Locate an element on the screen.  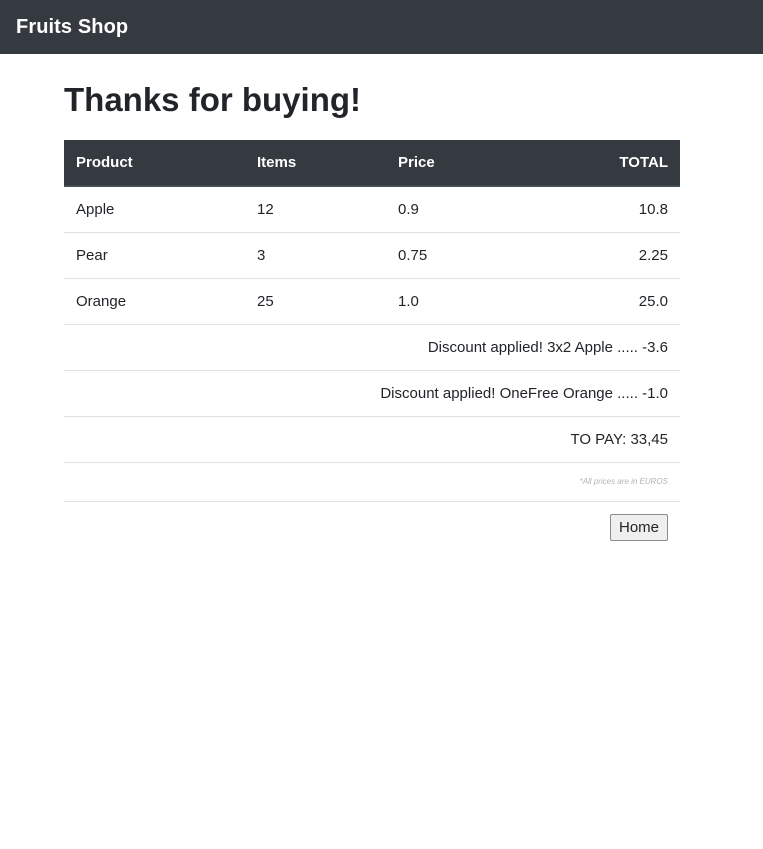
table-header: Product Items Price TOTAL is located at coordinates (372, 163).